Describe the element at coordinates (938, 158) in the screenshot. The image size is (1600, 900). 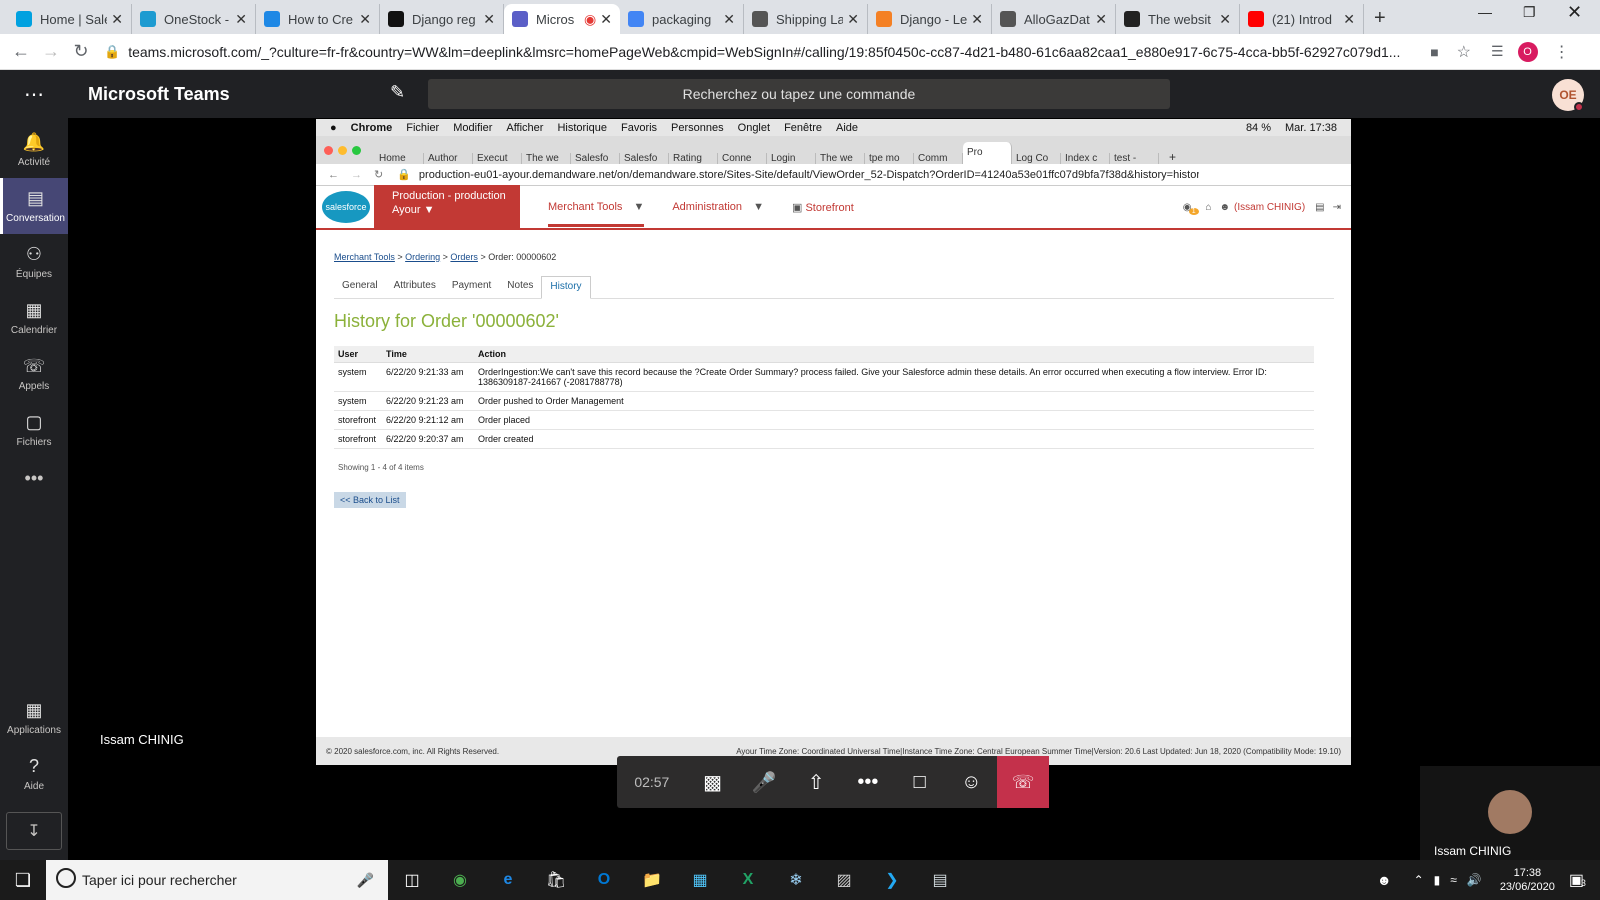
I see `inner-browser-tab: Comm` at that location.